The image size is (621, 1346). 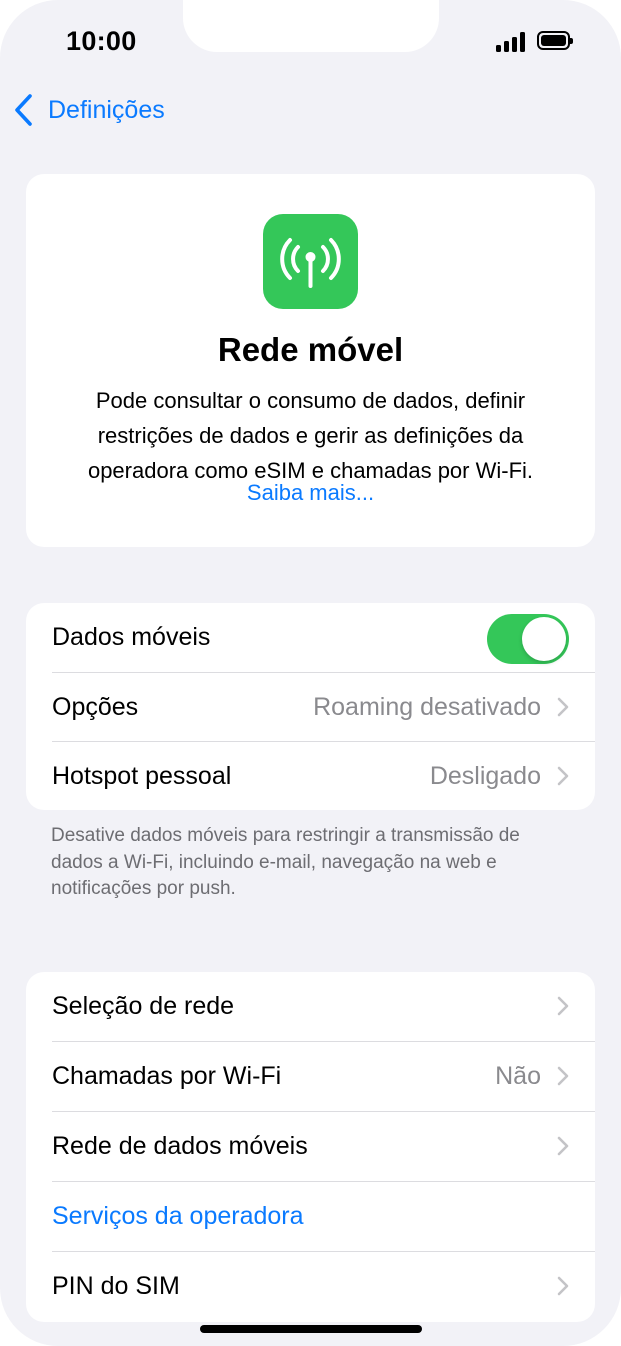 What do you see at coordinates (310, 1286) in the screenshot?
I see `sim-pin-row: PIN do SIM` at bounding box center [310, 1286].